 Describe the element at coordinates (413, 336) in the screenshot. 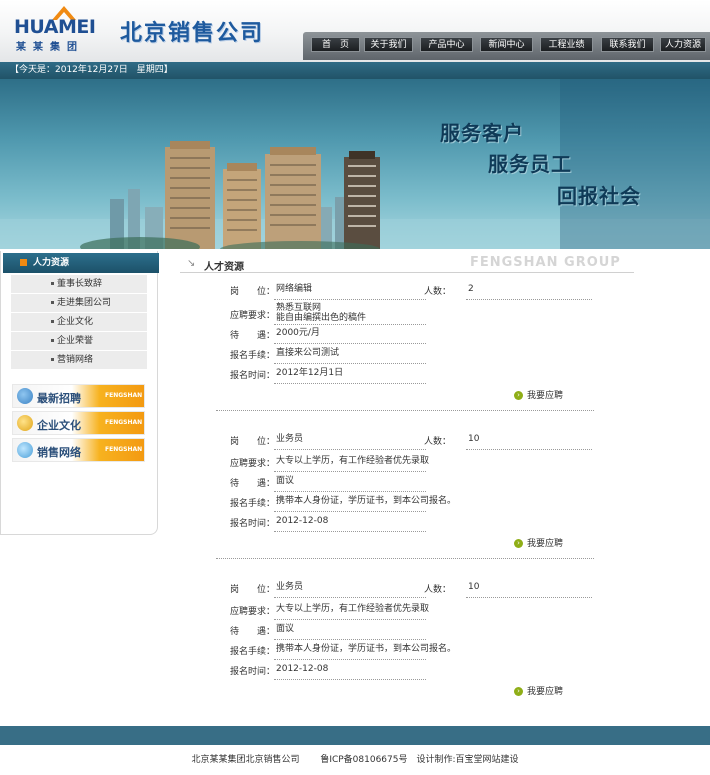

I see `job-row-salary: 待 遇： 2000元/月` at that location.